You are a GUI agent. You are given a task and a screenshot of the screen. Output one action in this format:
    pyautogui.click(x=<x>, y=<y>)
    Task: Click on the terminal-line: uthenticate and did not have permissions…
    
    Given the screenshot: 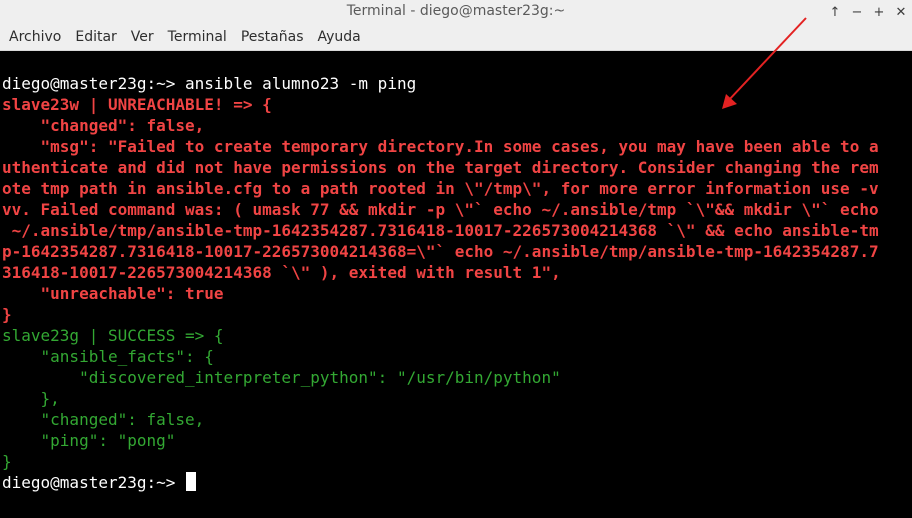 What is the action you would take?
    pyautogui.click(x=440, y=167)
    